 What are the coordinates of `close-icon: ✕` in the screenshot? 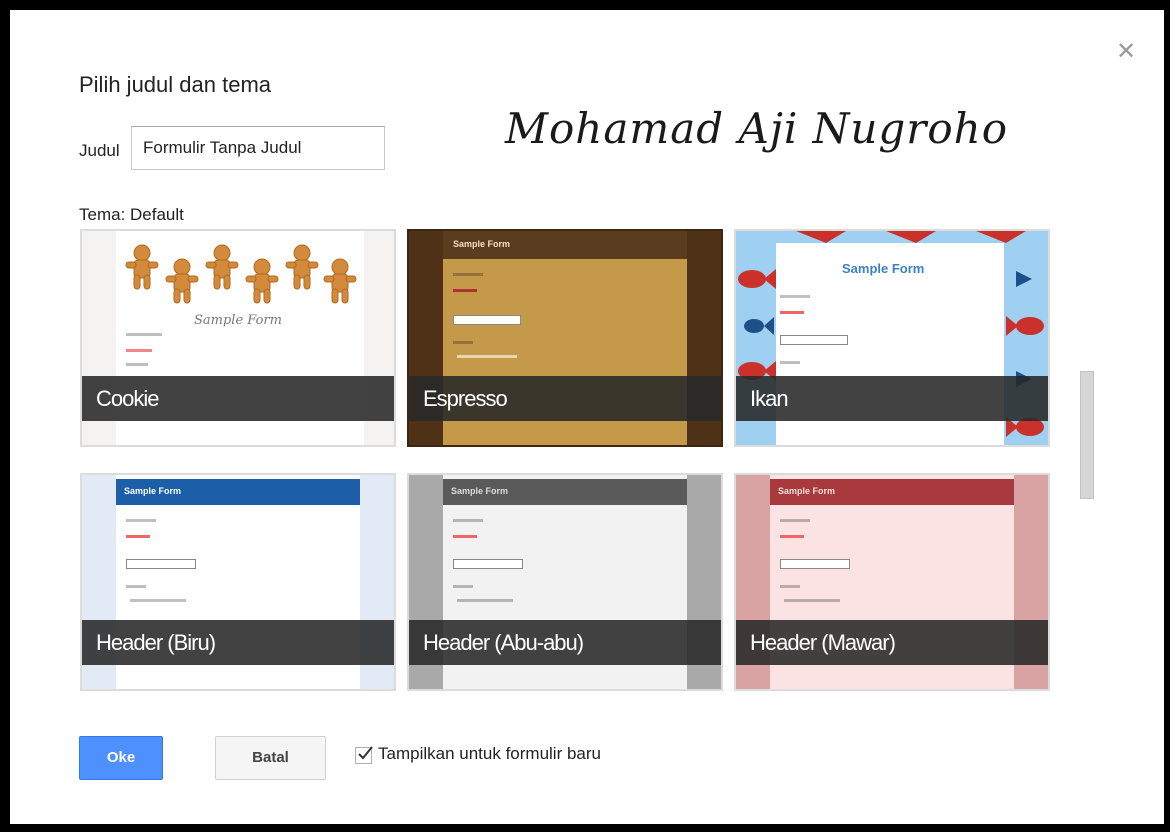 It's located at (1126, 52).